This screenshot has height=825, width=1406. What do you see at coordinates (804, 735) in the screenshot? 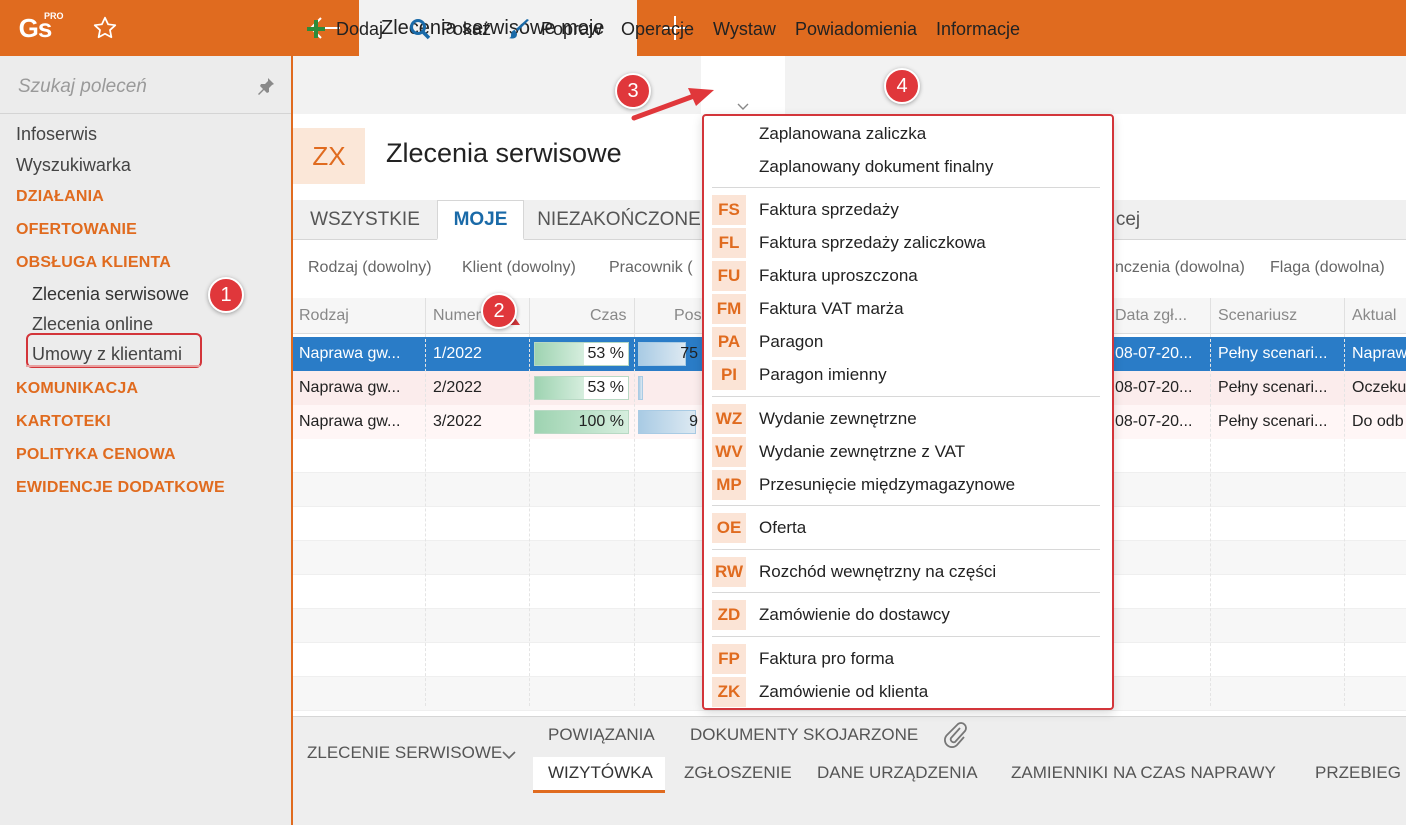
I see `tab-dokumenty-skojarzone: DOKUMENTY SKOJARZONE` at bounding box center [804, 735].